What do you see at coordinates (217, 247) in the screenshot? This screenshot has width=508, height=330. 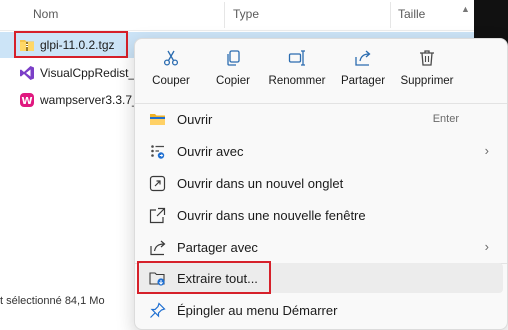 I see `menu-item-label: Partager avec` at bounding box center [217, 247].